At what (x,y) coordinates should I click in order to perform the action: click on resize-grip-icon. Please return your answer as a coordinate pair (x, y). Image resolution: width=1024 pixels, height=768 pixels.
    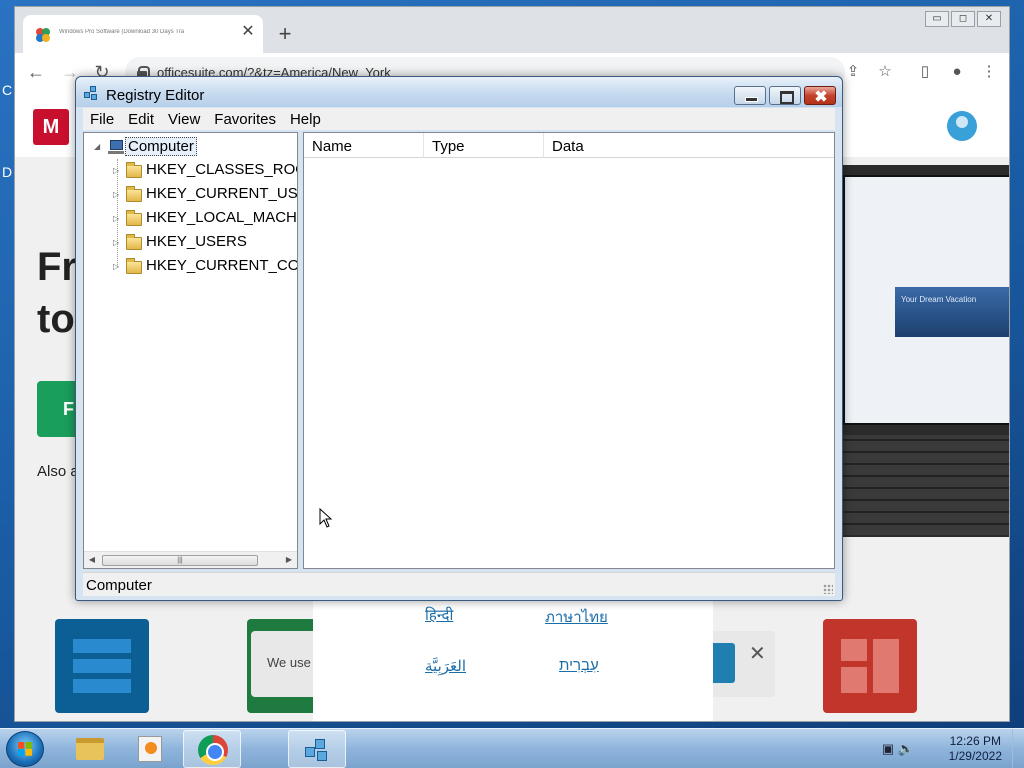
    Looking at the image, I should click on (828, 589).